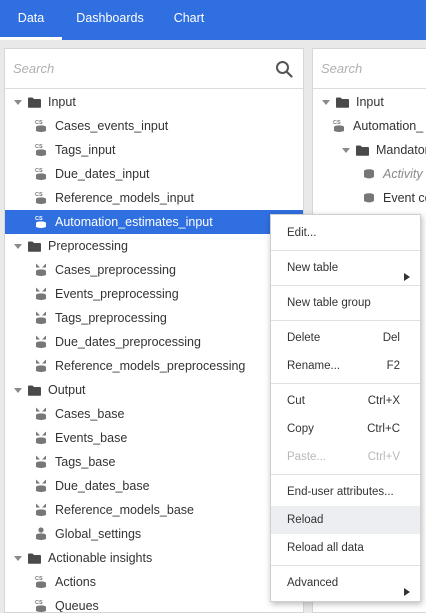 This screenshot has width=426, height=613. Describe the element at coordinates (403, 174) in the screenshot. I see `tree-item-label: Activity` at that location.